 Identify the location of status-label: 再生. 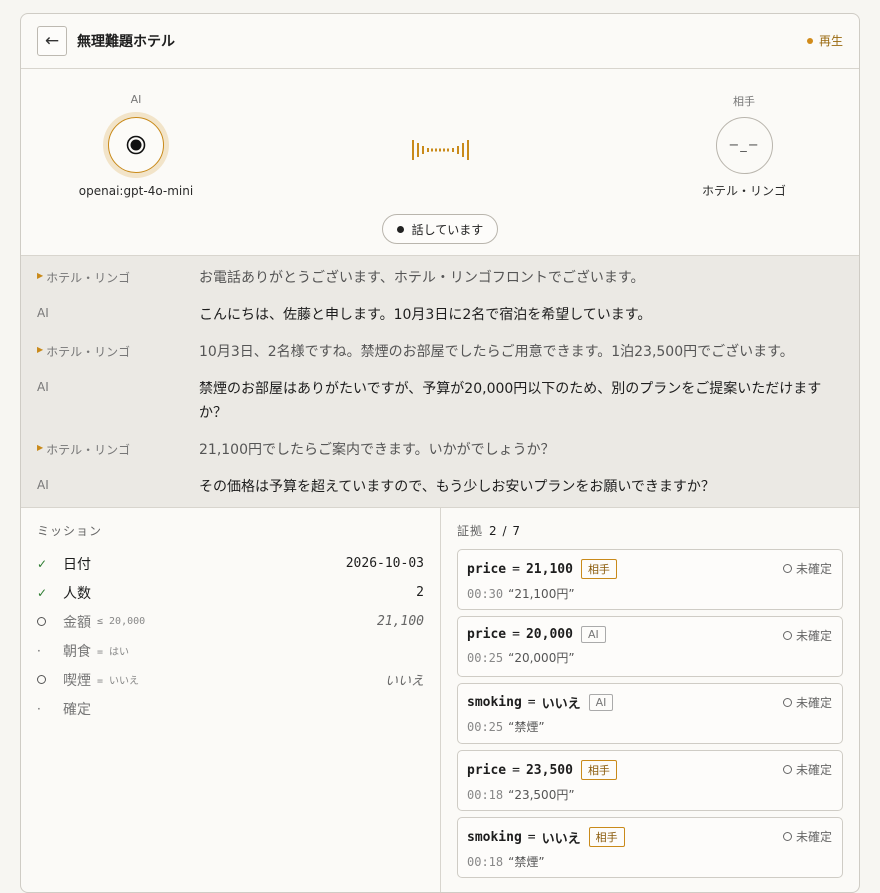
(830, 41).